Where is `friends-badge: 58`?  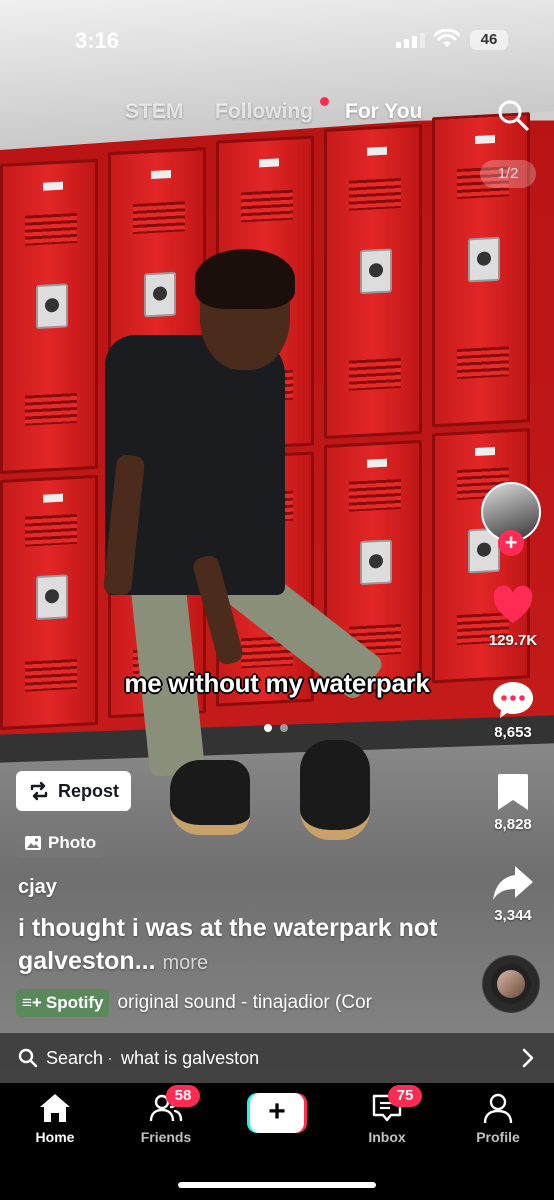 friends-badge: 58 is located at coordinates (183, 1096).